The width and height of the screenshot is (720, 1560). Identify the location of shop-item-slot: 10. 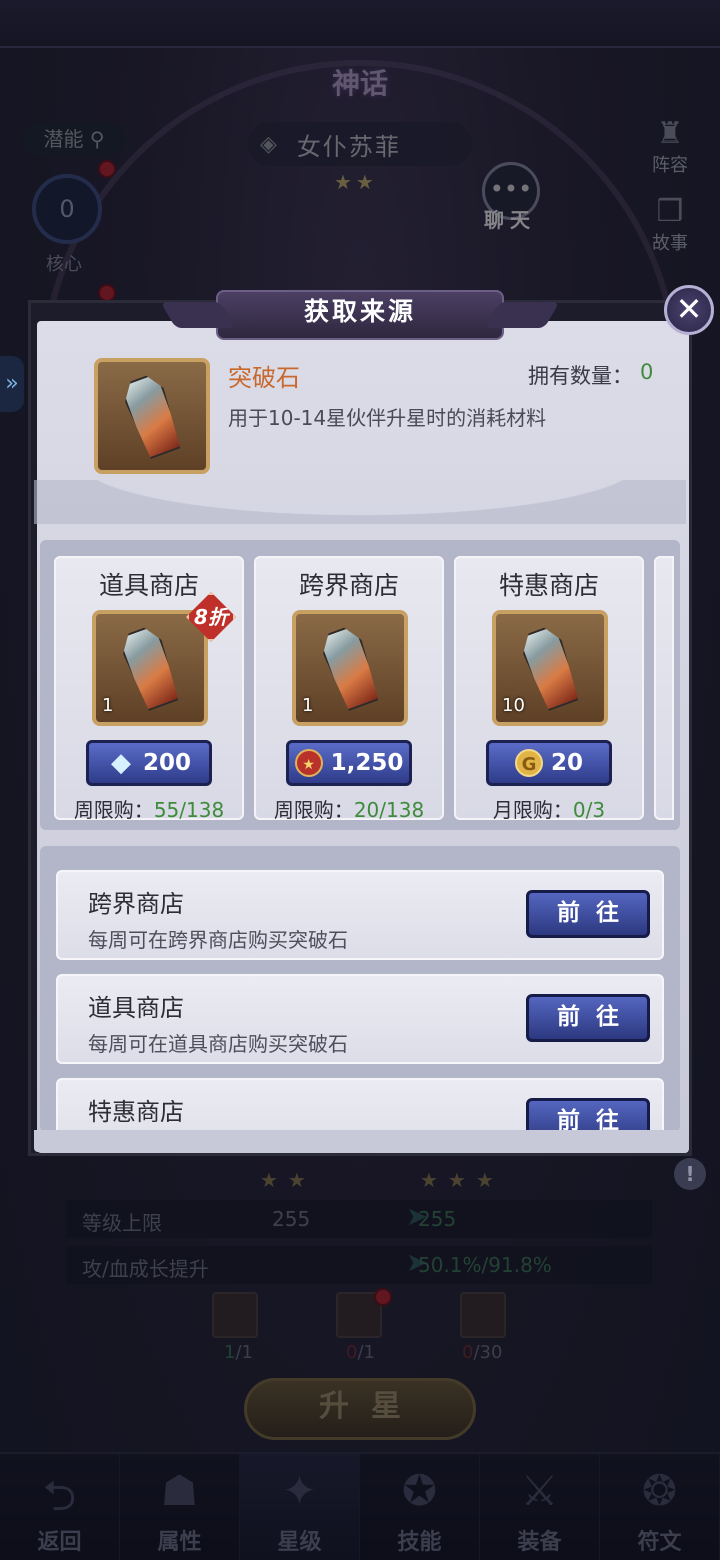
(550, 668).